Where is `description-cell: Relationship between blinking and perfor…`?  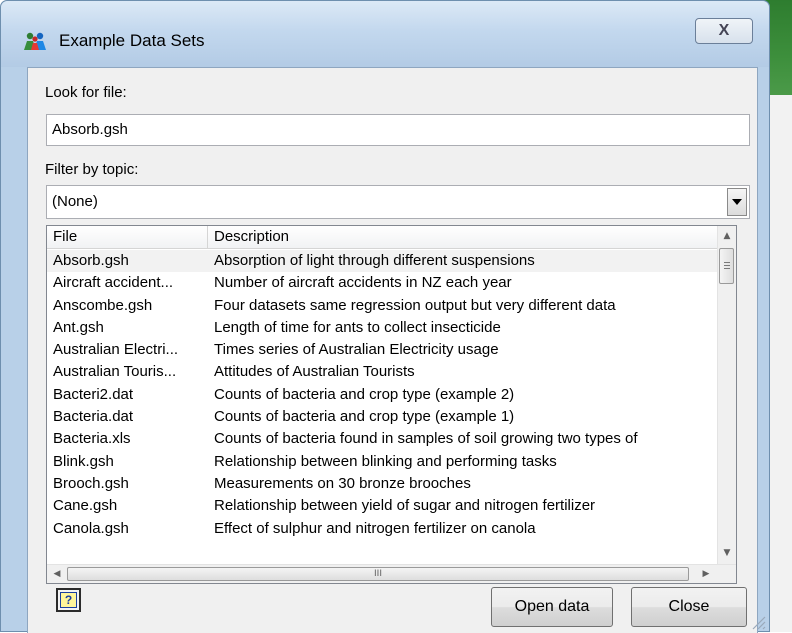 description-cell: Relationship between blinking and perfor… is located at coordinates (385, 461).